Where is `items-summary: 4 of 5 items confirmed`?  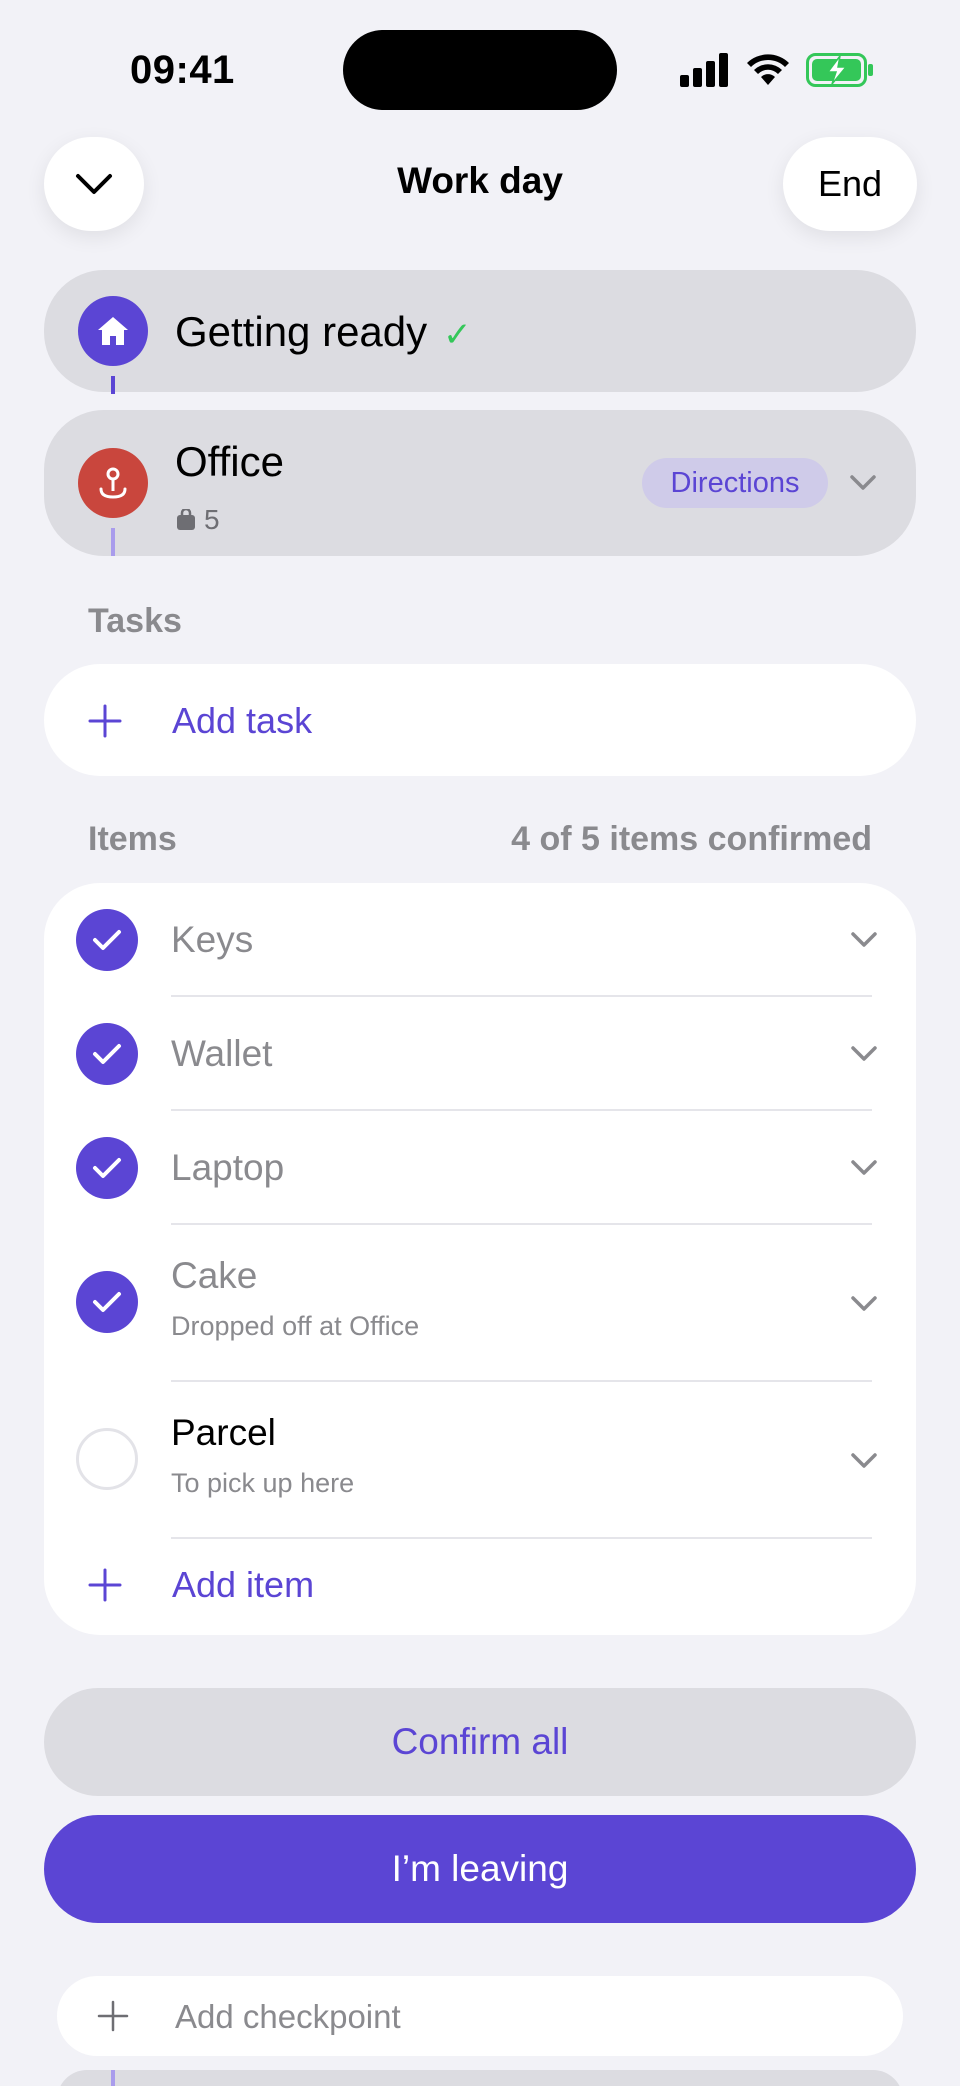
items-summary: 4 of 5 items confirmed is located at coordinates (691, 839).